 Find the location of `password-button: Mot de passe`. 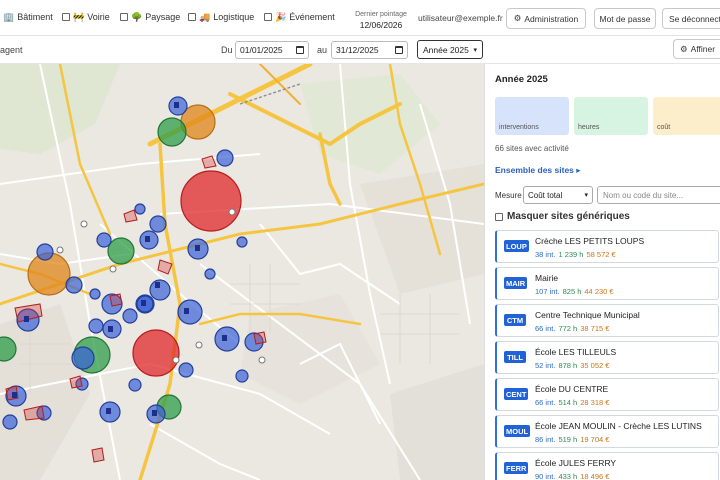

password-button: Mot de passe is located at coordinates (625, 18).